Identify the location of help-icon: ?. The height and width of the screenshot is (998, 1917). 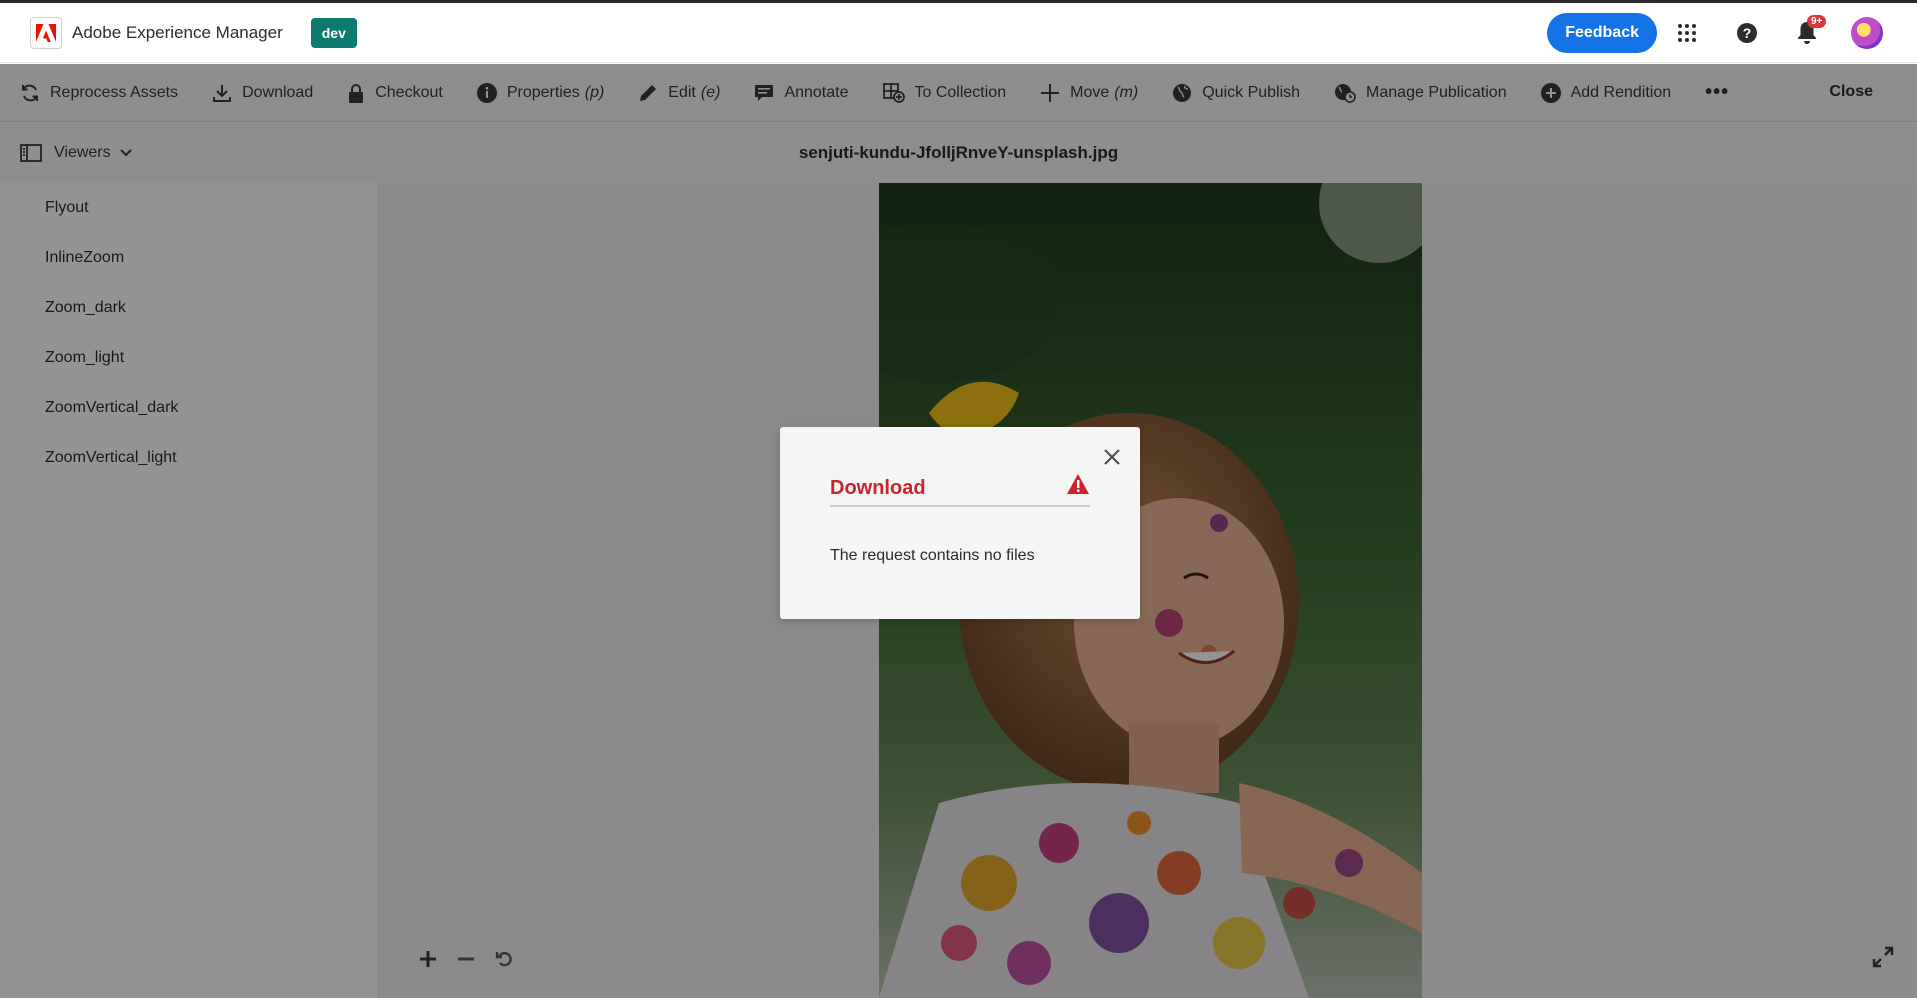
(1747, 33).